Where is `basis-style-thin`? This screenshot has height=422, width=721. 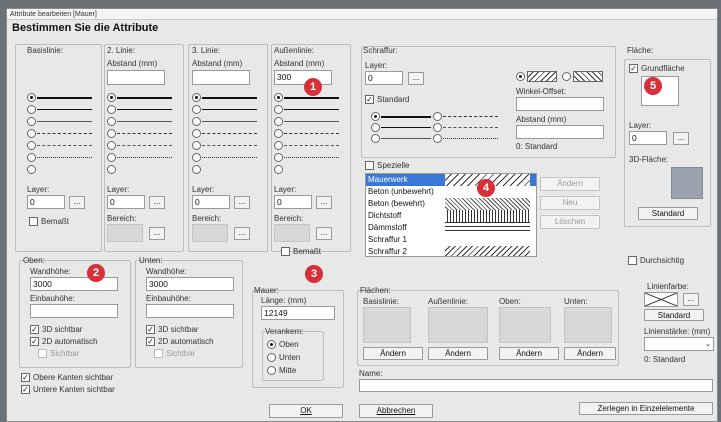 basis-style-thin is located at coordinates (31, 121).